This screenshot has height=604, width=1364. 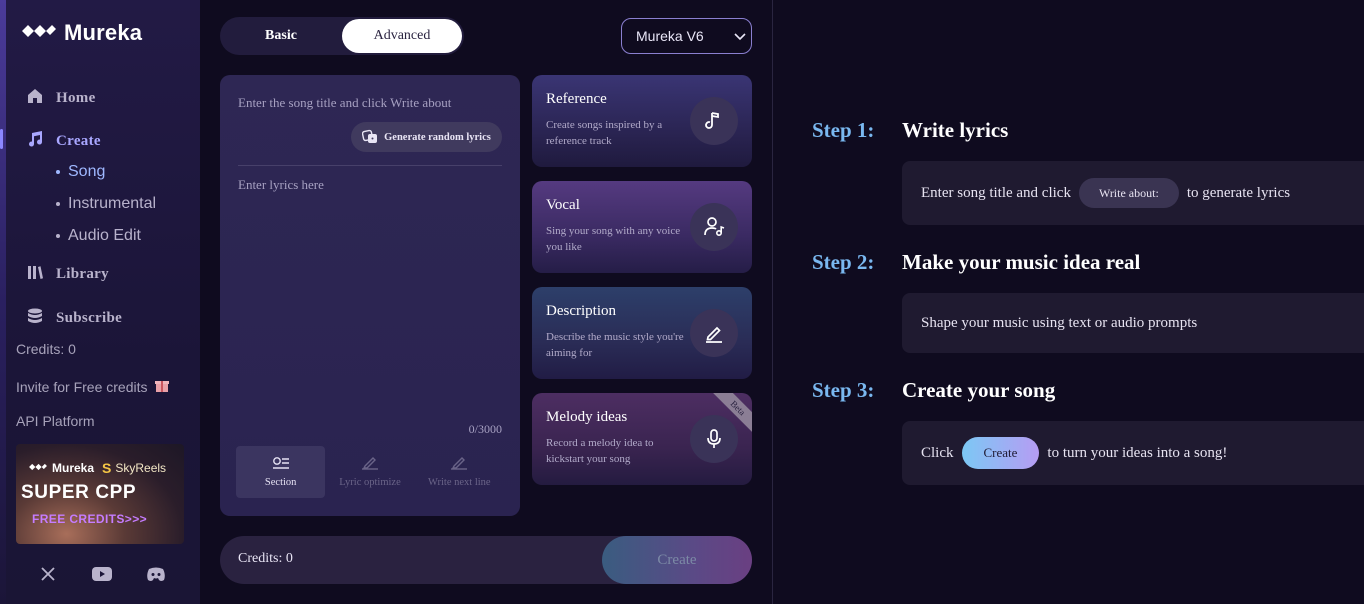 What do you see at coordinates (1137, 452) in the screenshot?
I see `step-3-post: to turn your ideas into a song!` at bounding box center [1137, 452].